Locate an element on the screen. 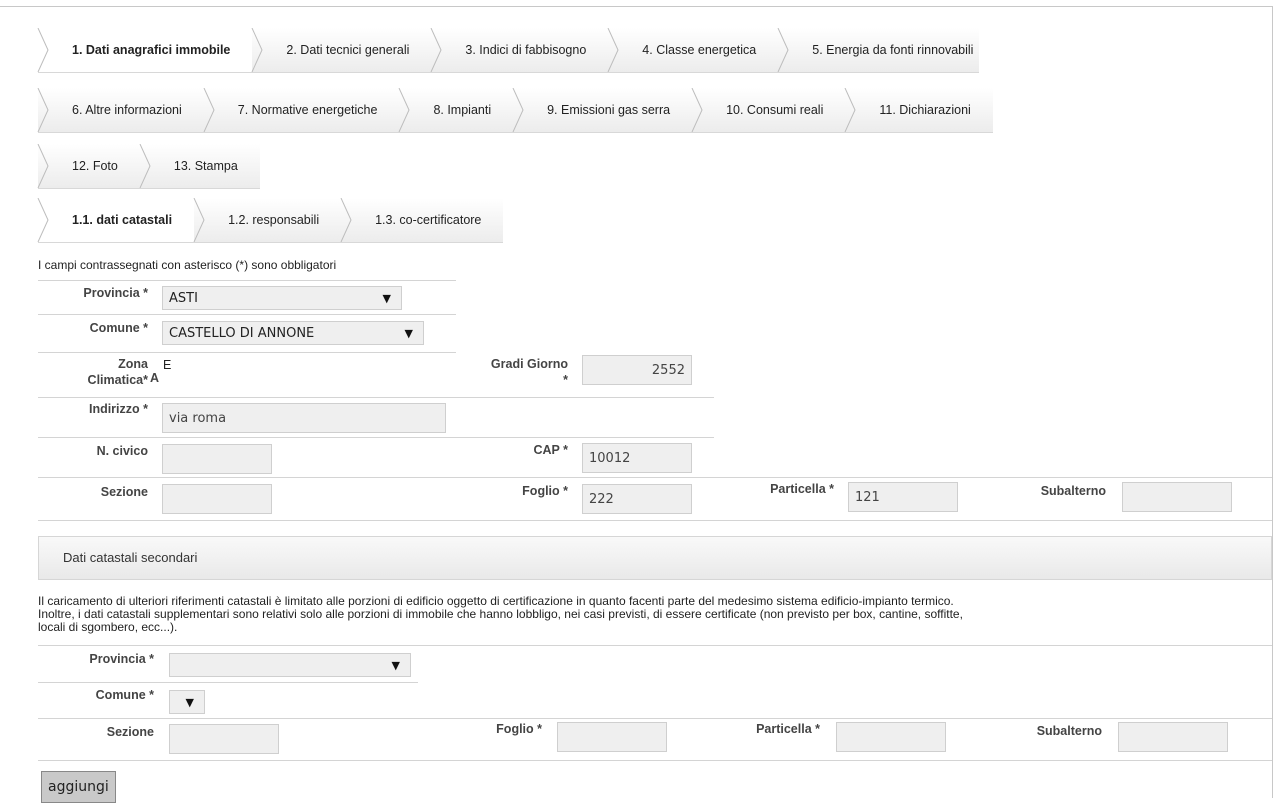 This screenshot has height=803, width=1275. tab-consumi-reali: 10. Consumi reali is located at coordinates (768, 110).